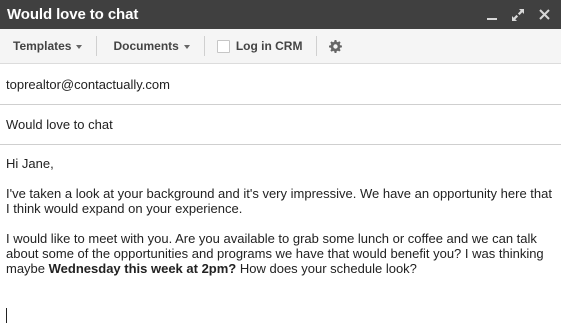 The image size is (561, 325). What do you see at coordinates (492, 15) in the screenshot?
I see `minimize-icon` at bounding box center [492, 15].